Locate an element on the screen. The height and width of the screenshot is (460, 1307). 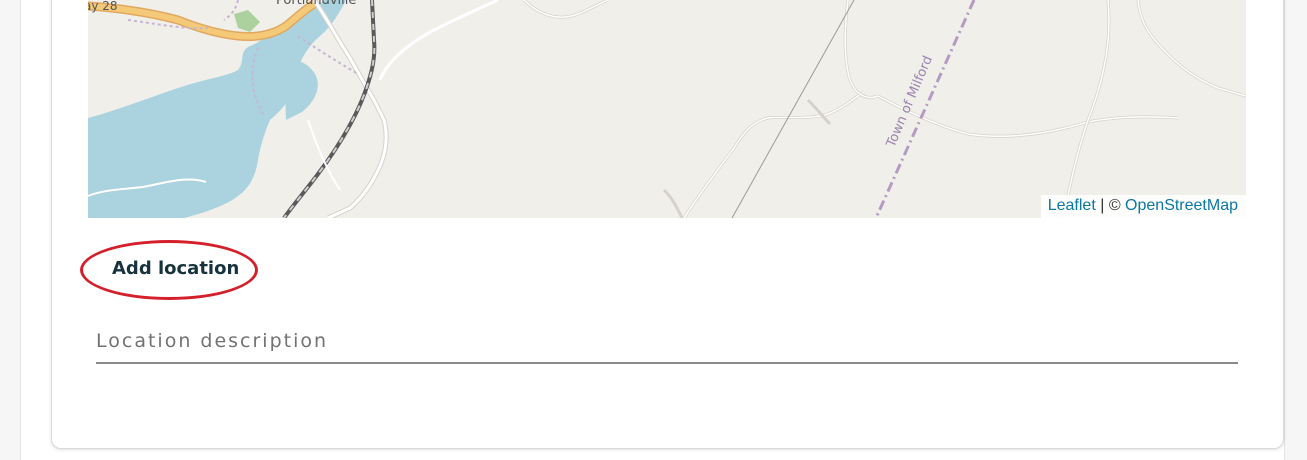
map-label-town: Portlandville is located at coordinates (316, 4).